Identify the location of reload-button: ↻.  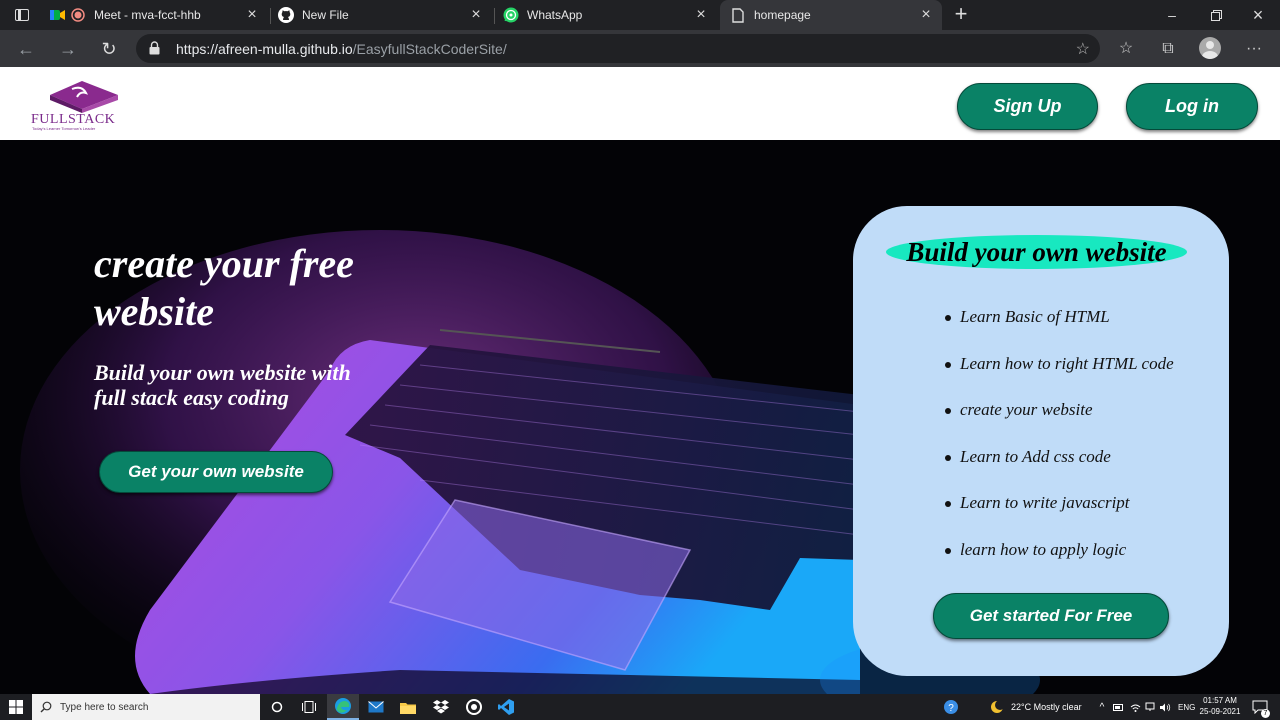
(109, 49).